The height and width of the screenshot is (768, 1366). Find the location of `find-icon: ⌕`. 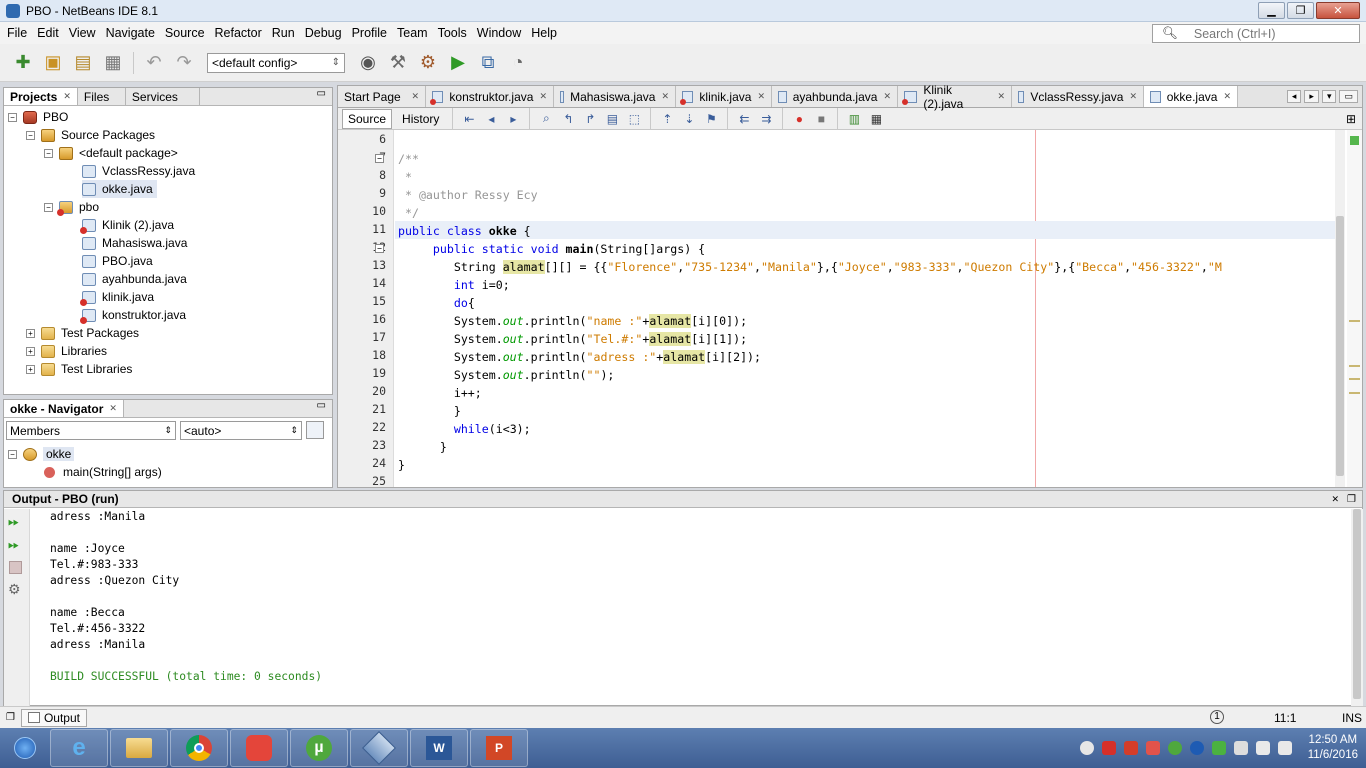

find-icon: ⌕ is located at coordinates (546, 119).